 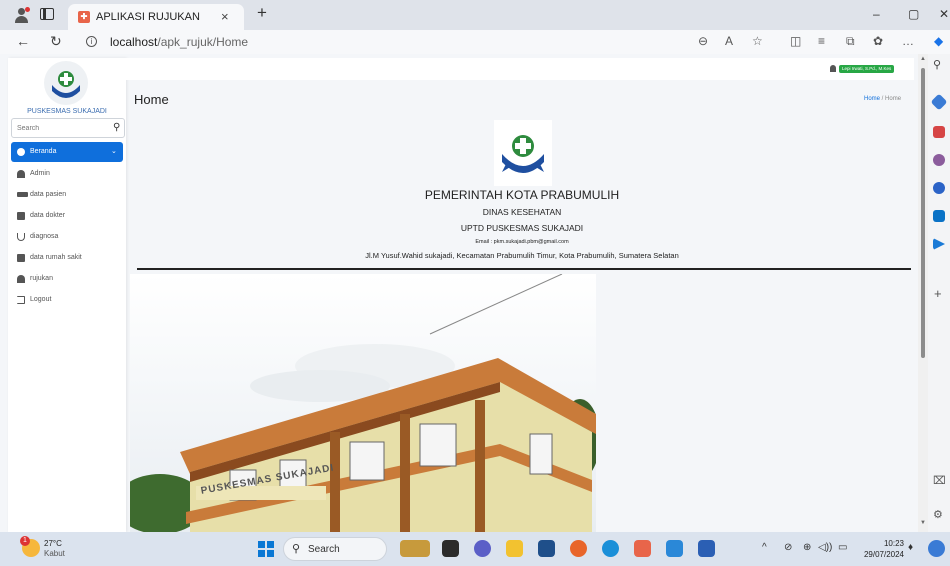 I want to click on url-host: localhost, so click(x=134, y=42).